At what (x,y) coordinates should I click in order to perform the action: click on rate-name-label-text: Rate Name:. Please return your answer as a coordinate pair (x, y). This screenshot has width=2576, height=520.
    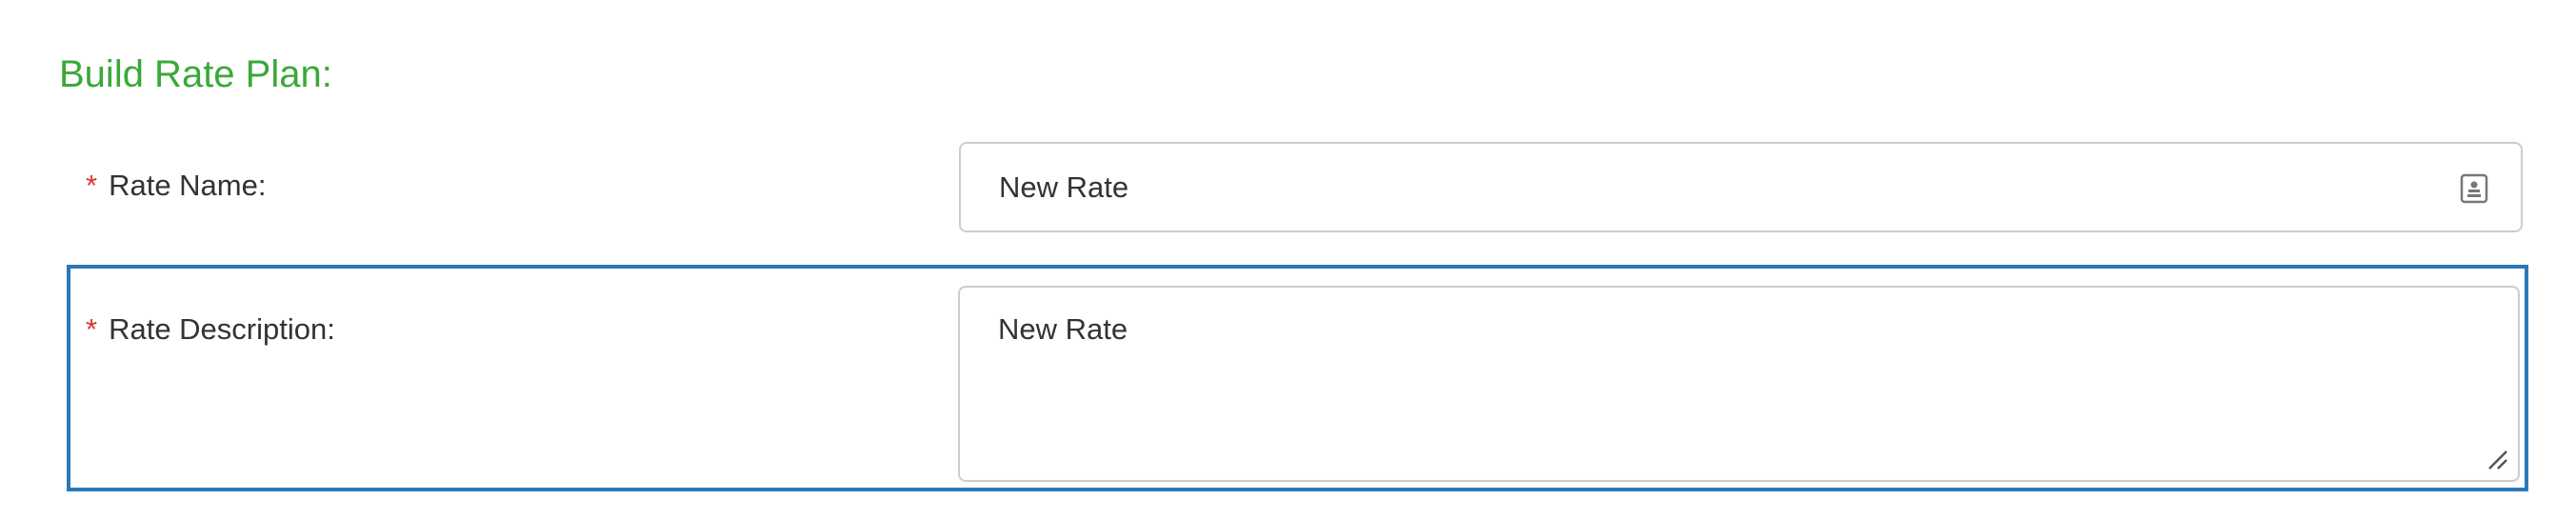
    Looking at the image, I should click on (188, 185).